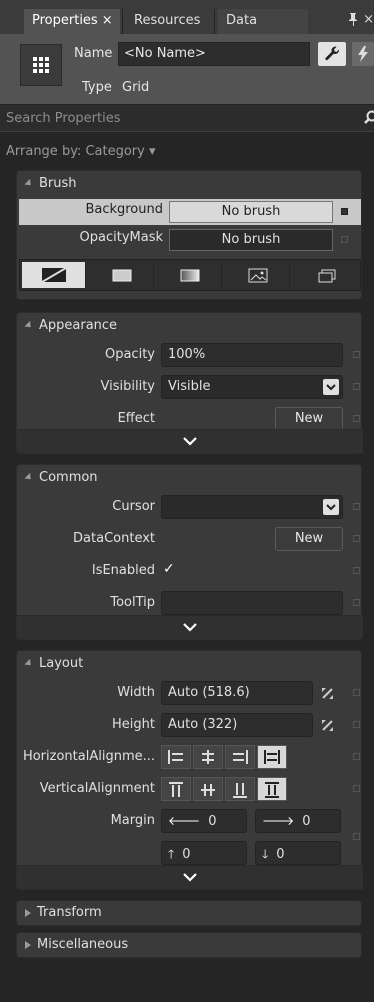  I want to click on height-label: Height, so click(133, 724).